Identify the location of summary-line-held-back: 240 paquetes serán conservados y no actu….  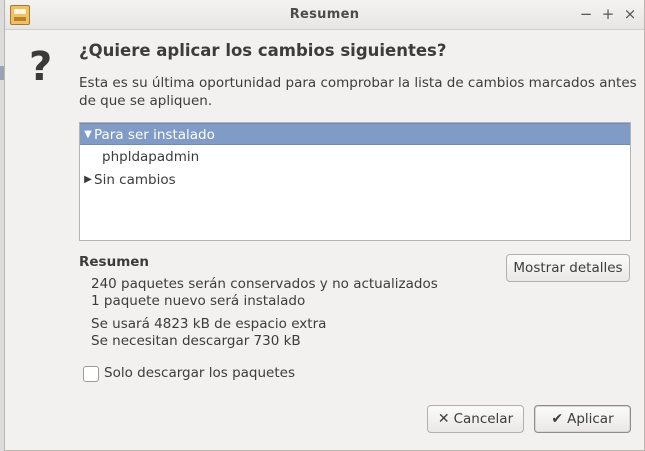
(264, 284).